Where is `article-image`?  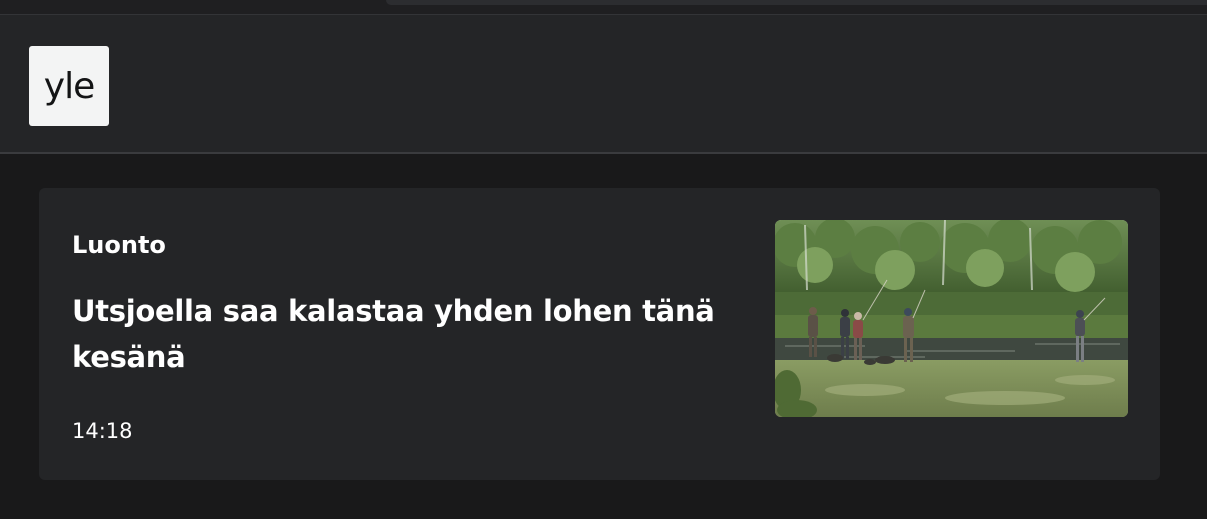 article-image is located at coordinates (951, 318).